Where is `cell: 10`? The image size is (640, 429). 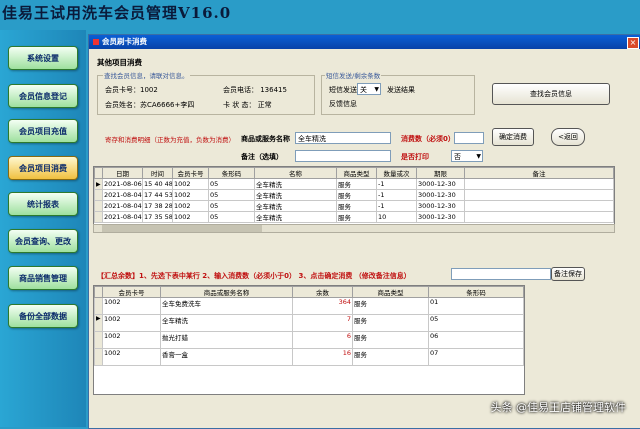
cell: 10 is located at coordinates (396, 217).